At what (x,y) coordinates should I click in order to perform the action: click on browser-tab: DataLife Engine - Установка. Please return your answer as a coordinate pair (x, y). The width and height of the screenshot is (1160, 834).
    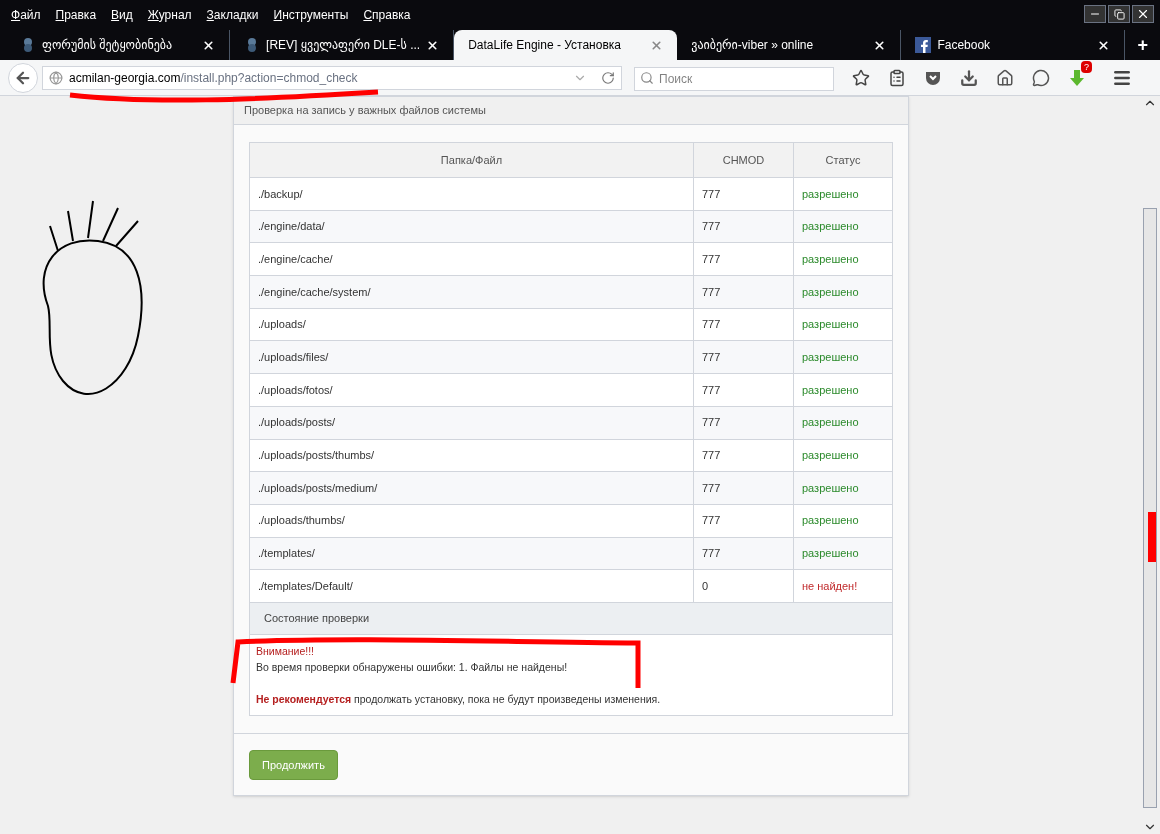
    Looking at the image, I should click on (566, 45).